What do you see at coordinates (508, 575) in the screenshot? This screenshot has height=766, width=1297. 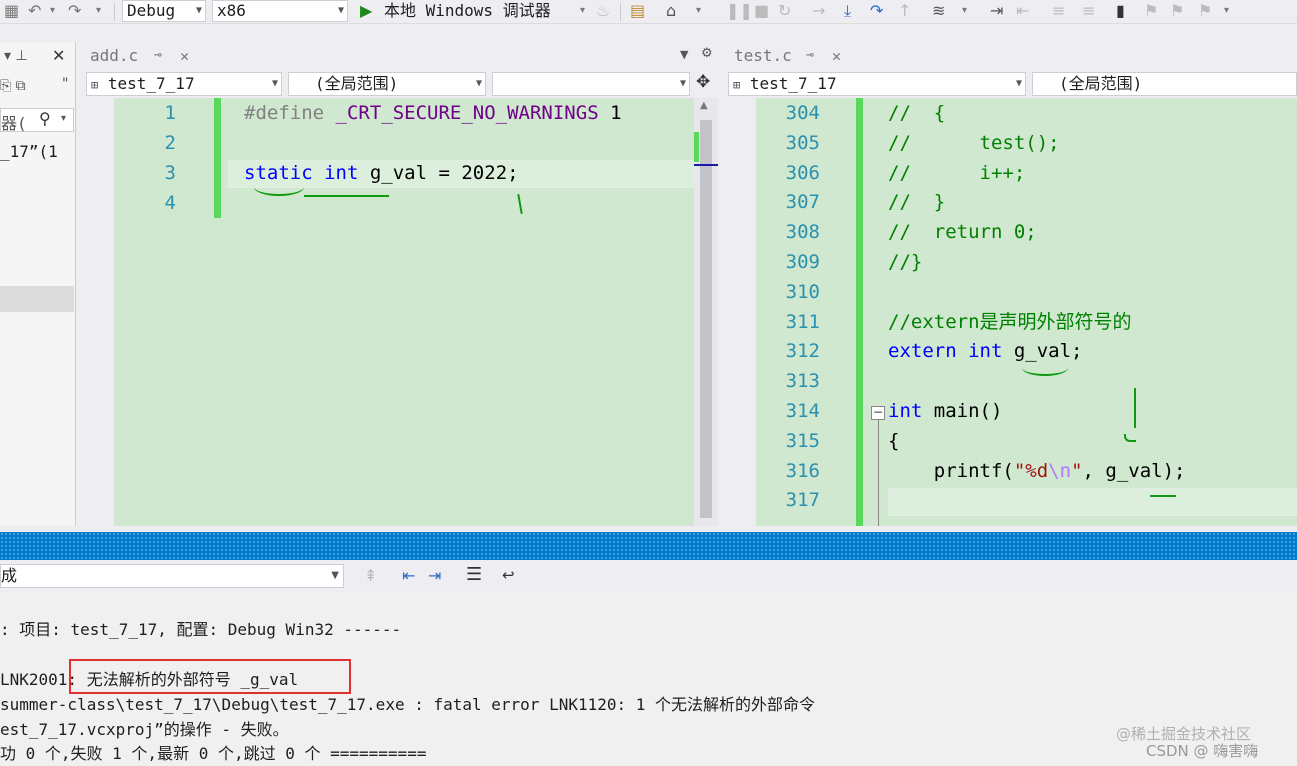 I see `word-wrap-icon: ↩` at bounding box center [508, 575].